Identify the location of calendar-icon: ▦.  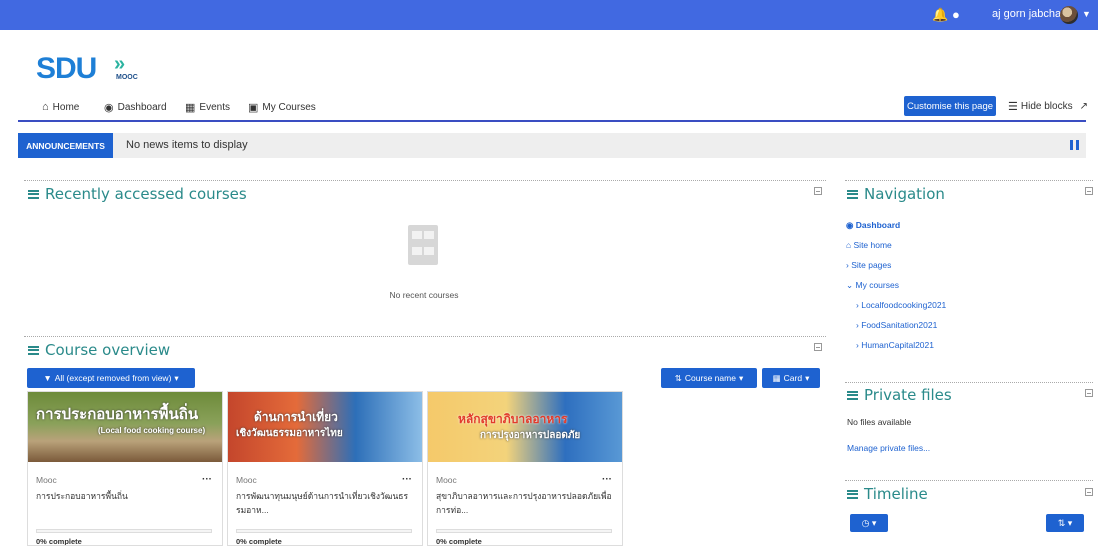
(190, 108).